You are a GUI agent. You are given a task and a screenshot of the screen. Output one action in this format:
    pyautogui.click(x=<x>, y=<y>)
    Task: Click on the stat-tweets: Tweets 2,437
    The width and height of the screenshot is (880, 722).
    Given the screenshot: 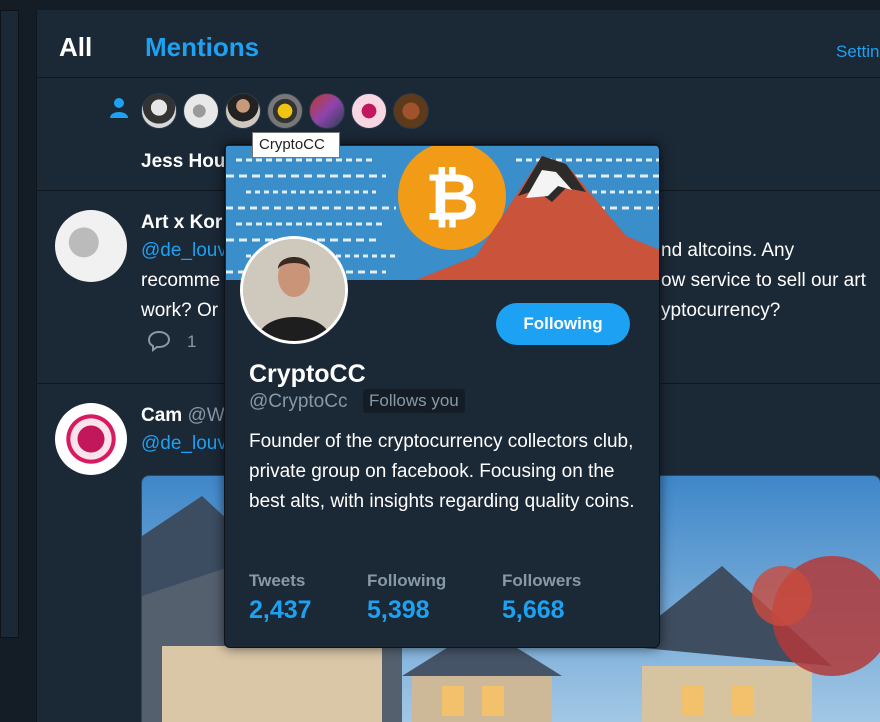 What is the action you would take?
    pyautogui.click(x=280, y=598)
    